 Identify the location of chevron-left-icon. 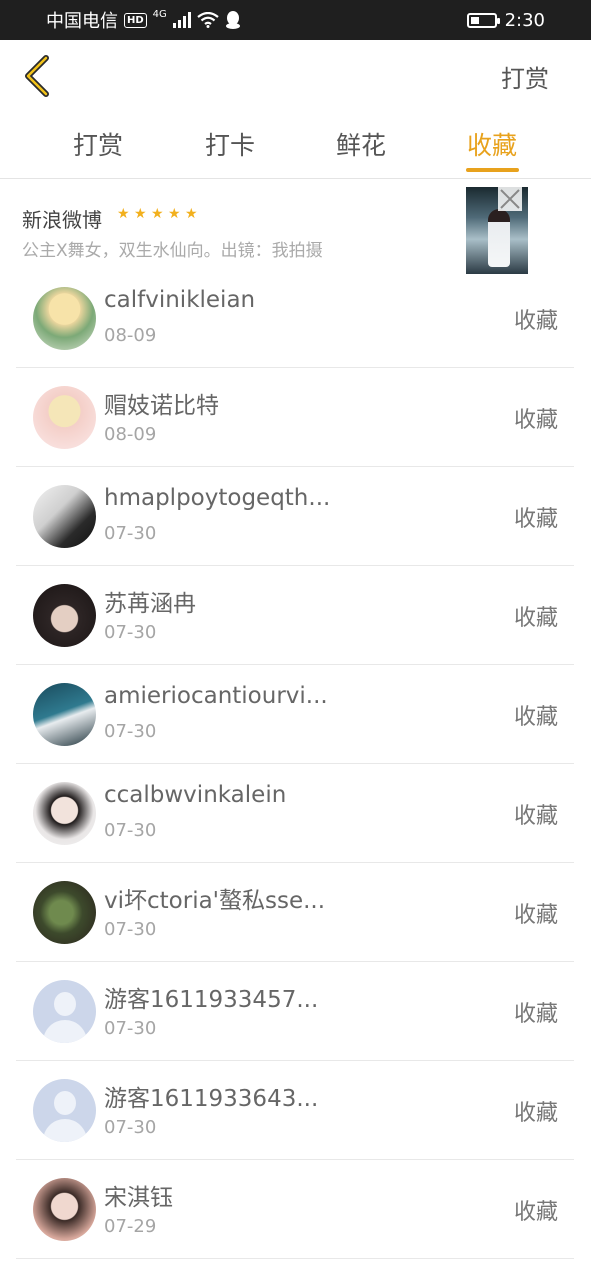
(37, 76).